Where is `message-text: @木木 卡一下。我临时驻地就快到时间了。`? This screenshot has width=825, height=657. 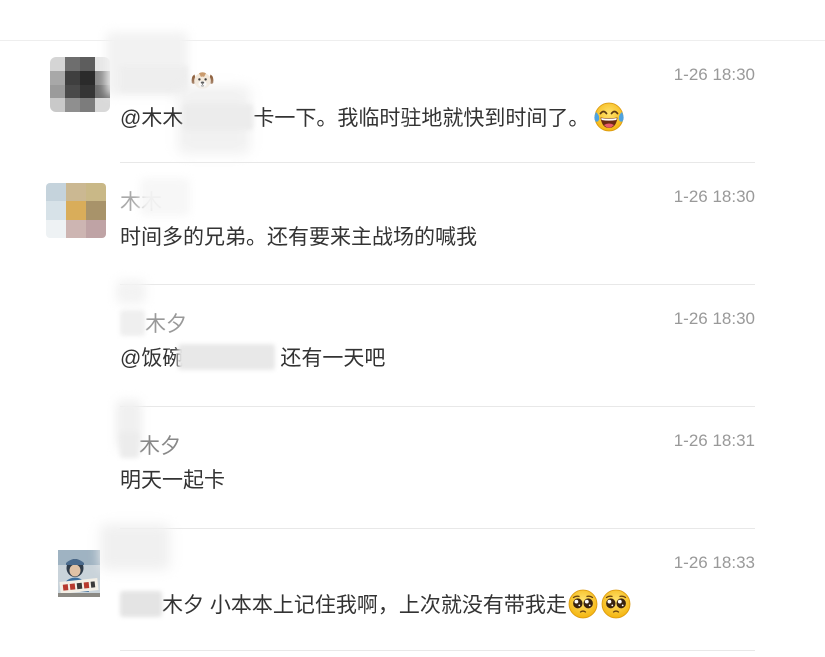
message-text: @木木 卡一下。我临时驻地就快到时间了。 is located at coordinates (372, 117).